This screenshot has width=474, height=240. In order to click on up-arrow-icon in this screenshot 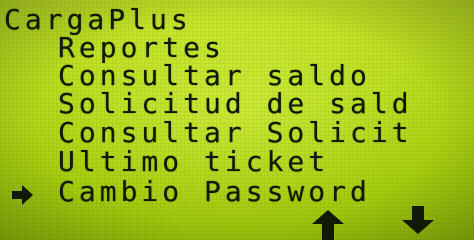, I will do `click(328, 224)`.